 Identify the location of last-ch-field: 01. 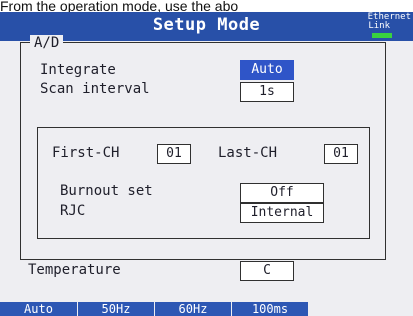
(341, 154).